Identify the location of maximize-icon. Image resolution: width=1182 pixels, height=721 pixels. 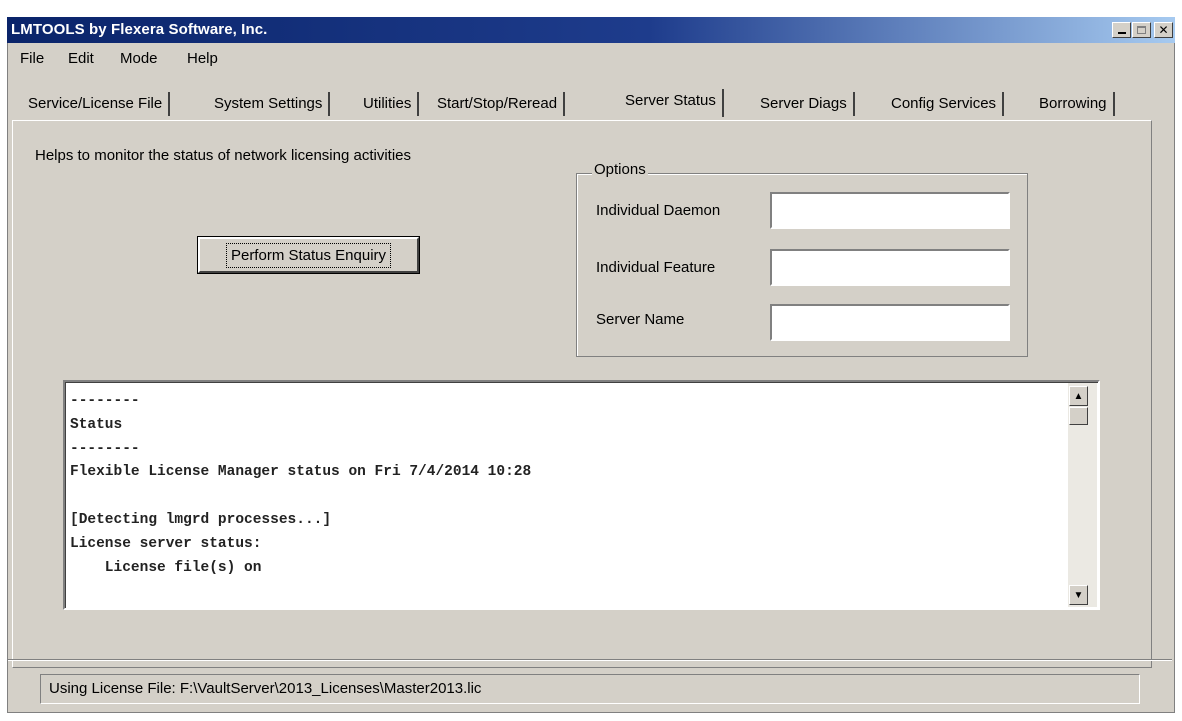
(1141, 30).